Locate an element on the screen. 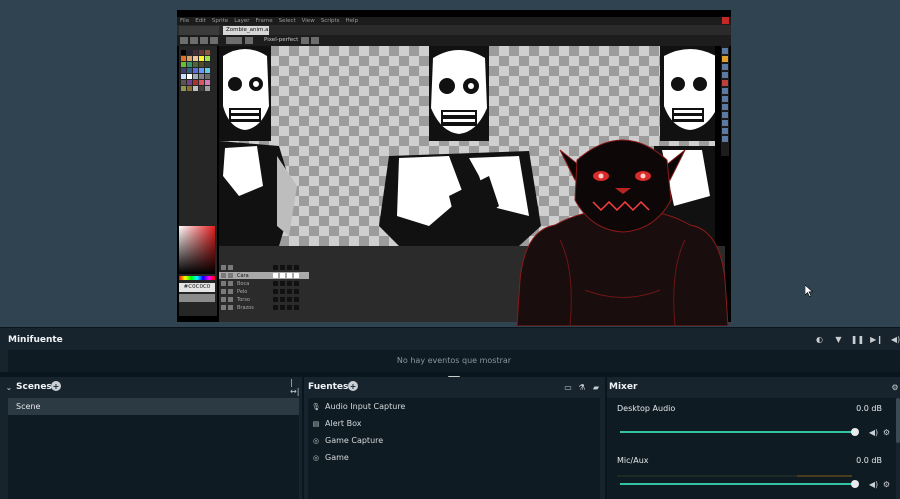 The image size is (900, 499). timeline-layer-row: Brazos is located at coordinates (264, 307).